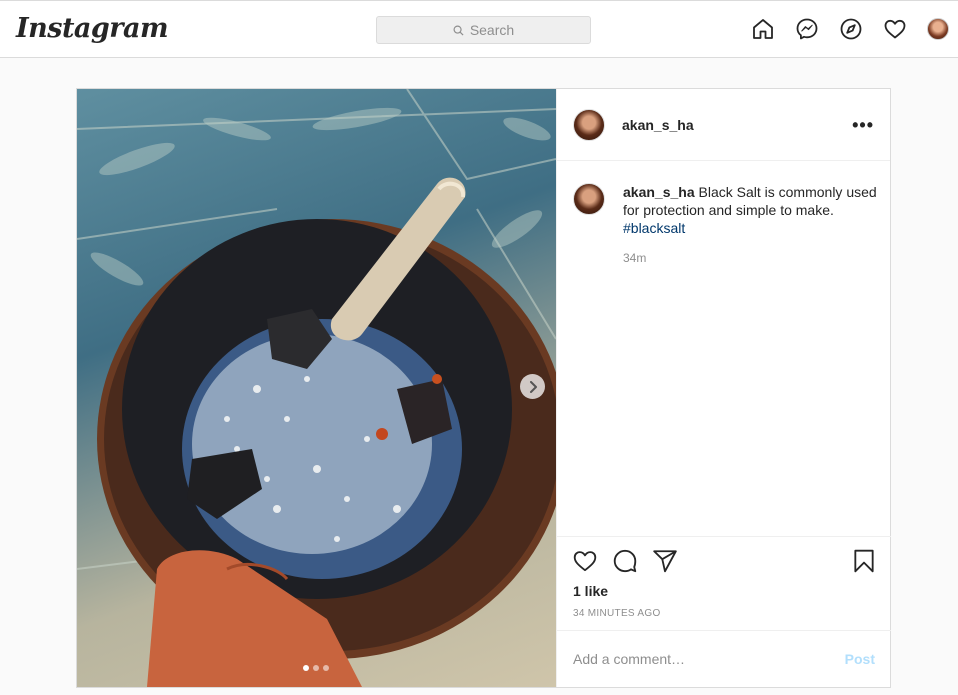 This screenshot has width=958, height=695. What do you see at coordinates (863, 125) in the screenshot?
I see `more-options-icon: •••` at bounding box center [863, 125].